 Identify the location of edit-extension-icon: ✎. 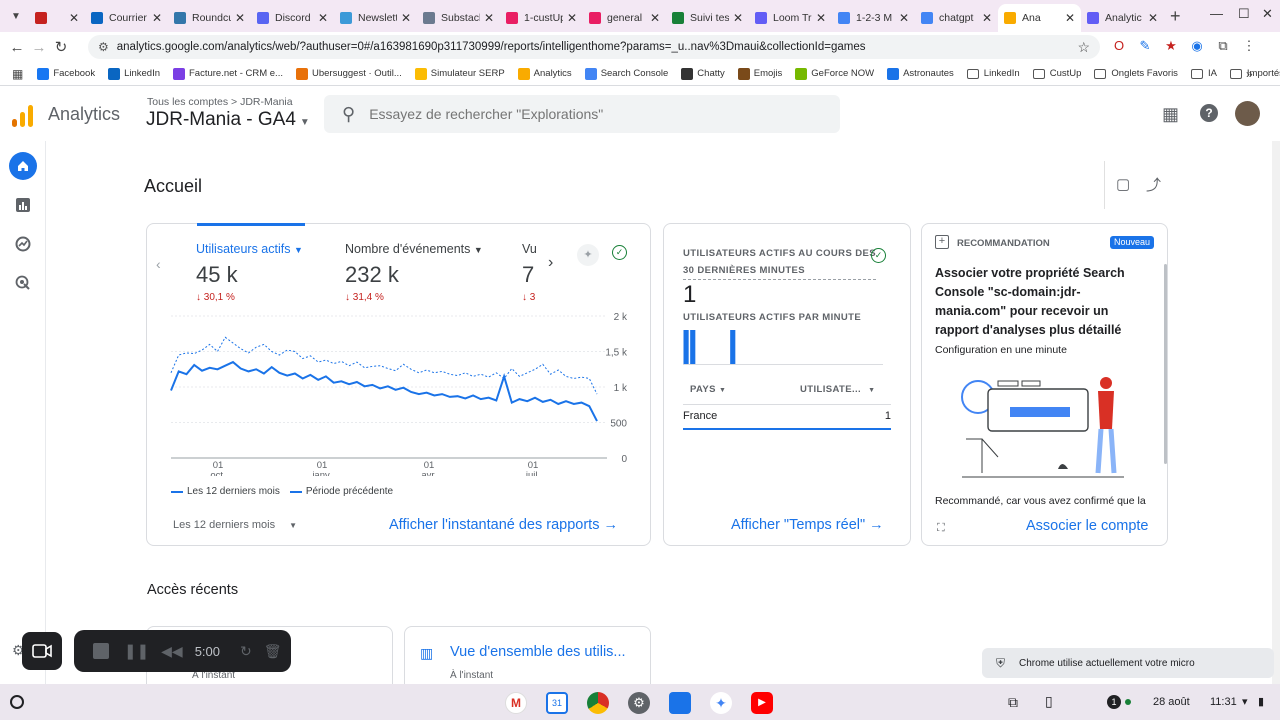
(1145, 46).